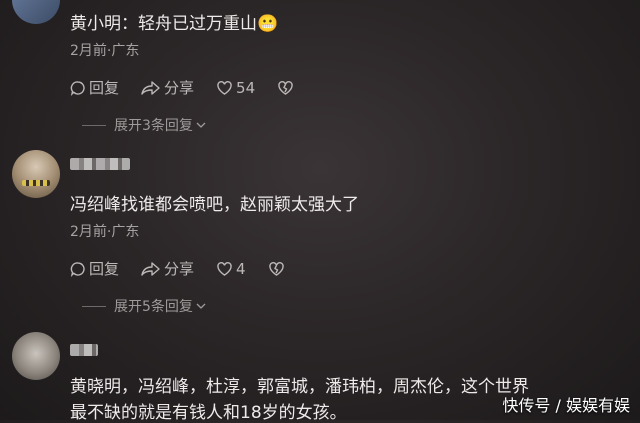 The width and height of the screenshot is (640, 423). I want to click on expand-replies-label: 展开5条回复, so click(153, 307).